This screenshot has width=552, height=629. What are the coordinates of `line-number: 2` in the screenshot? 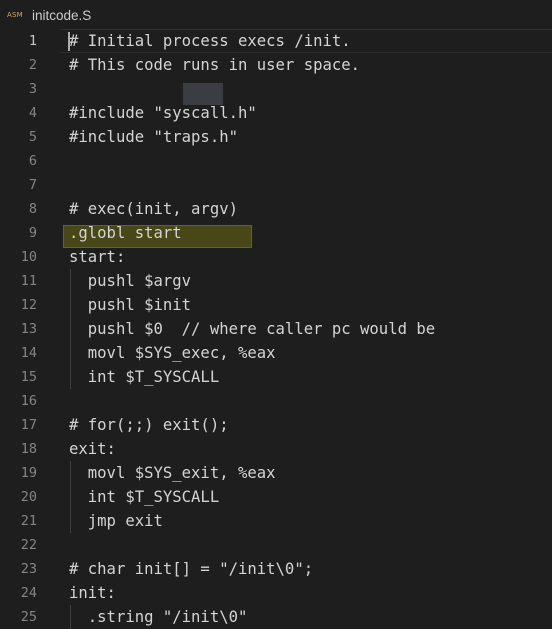 It's located at (32, 65).